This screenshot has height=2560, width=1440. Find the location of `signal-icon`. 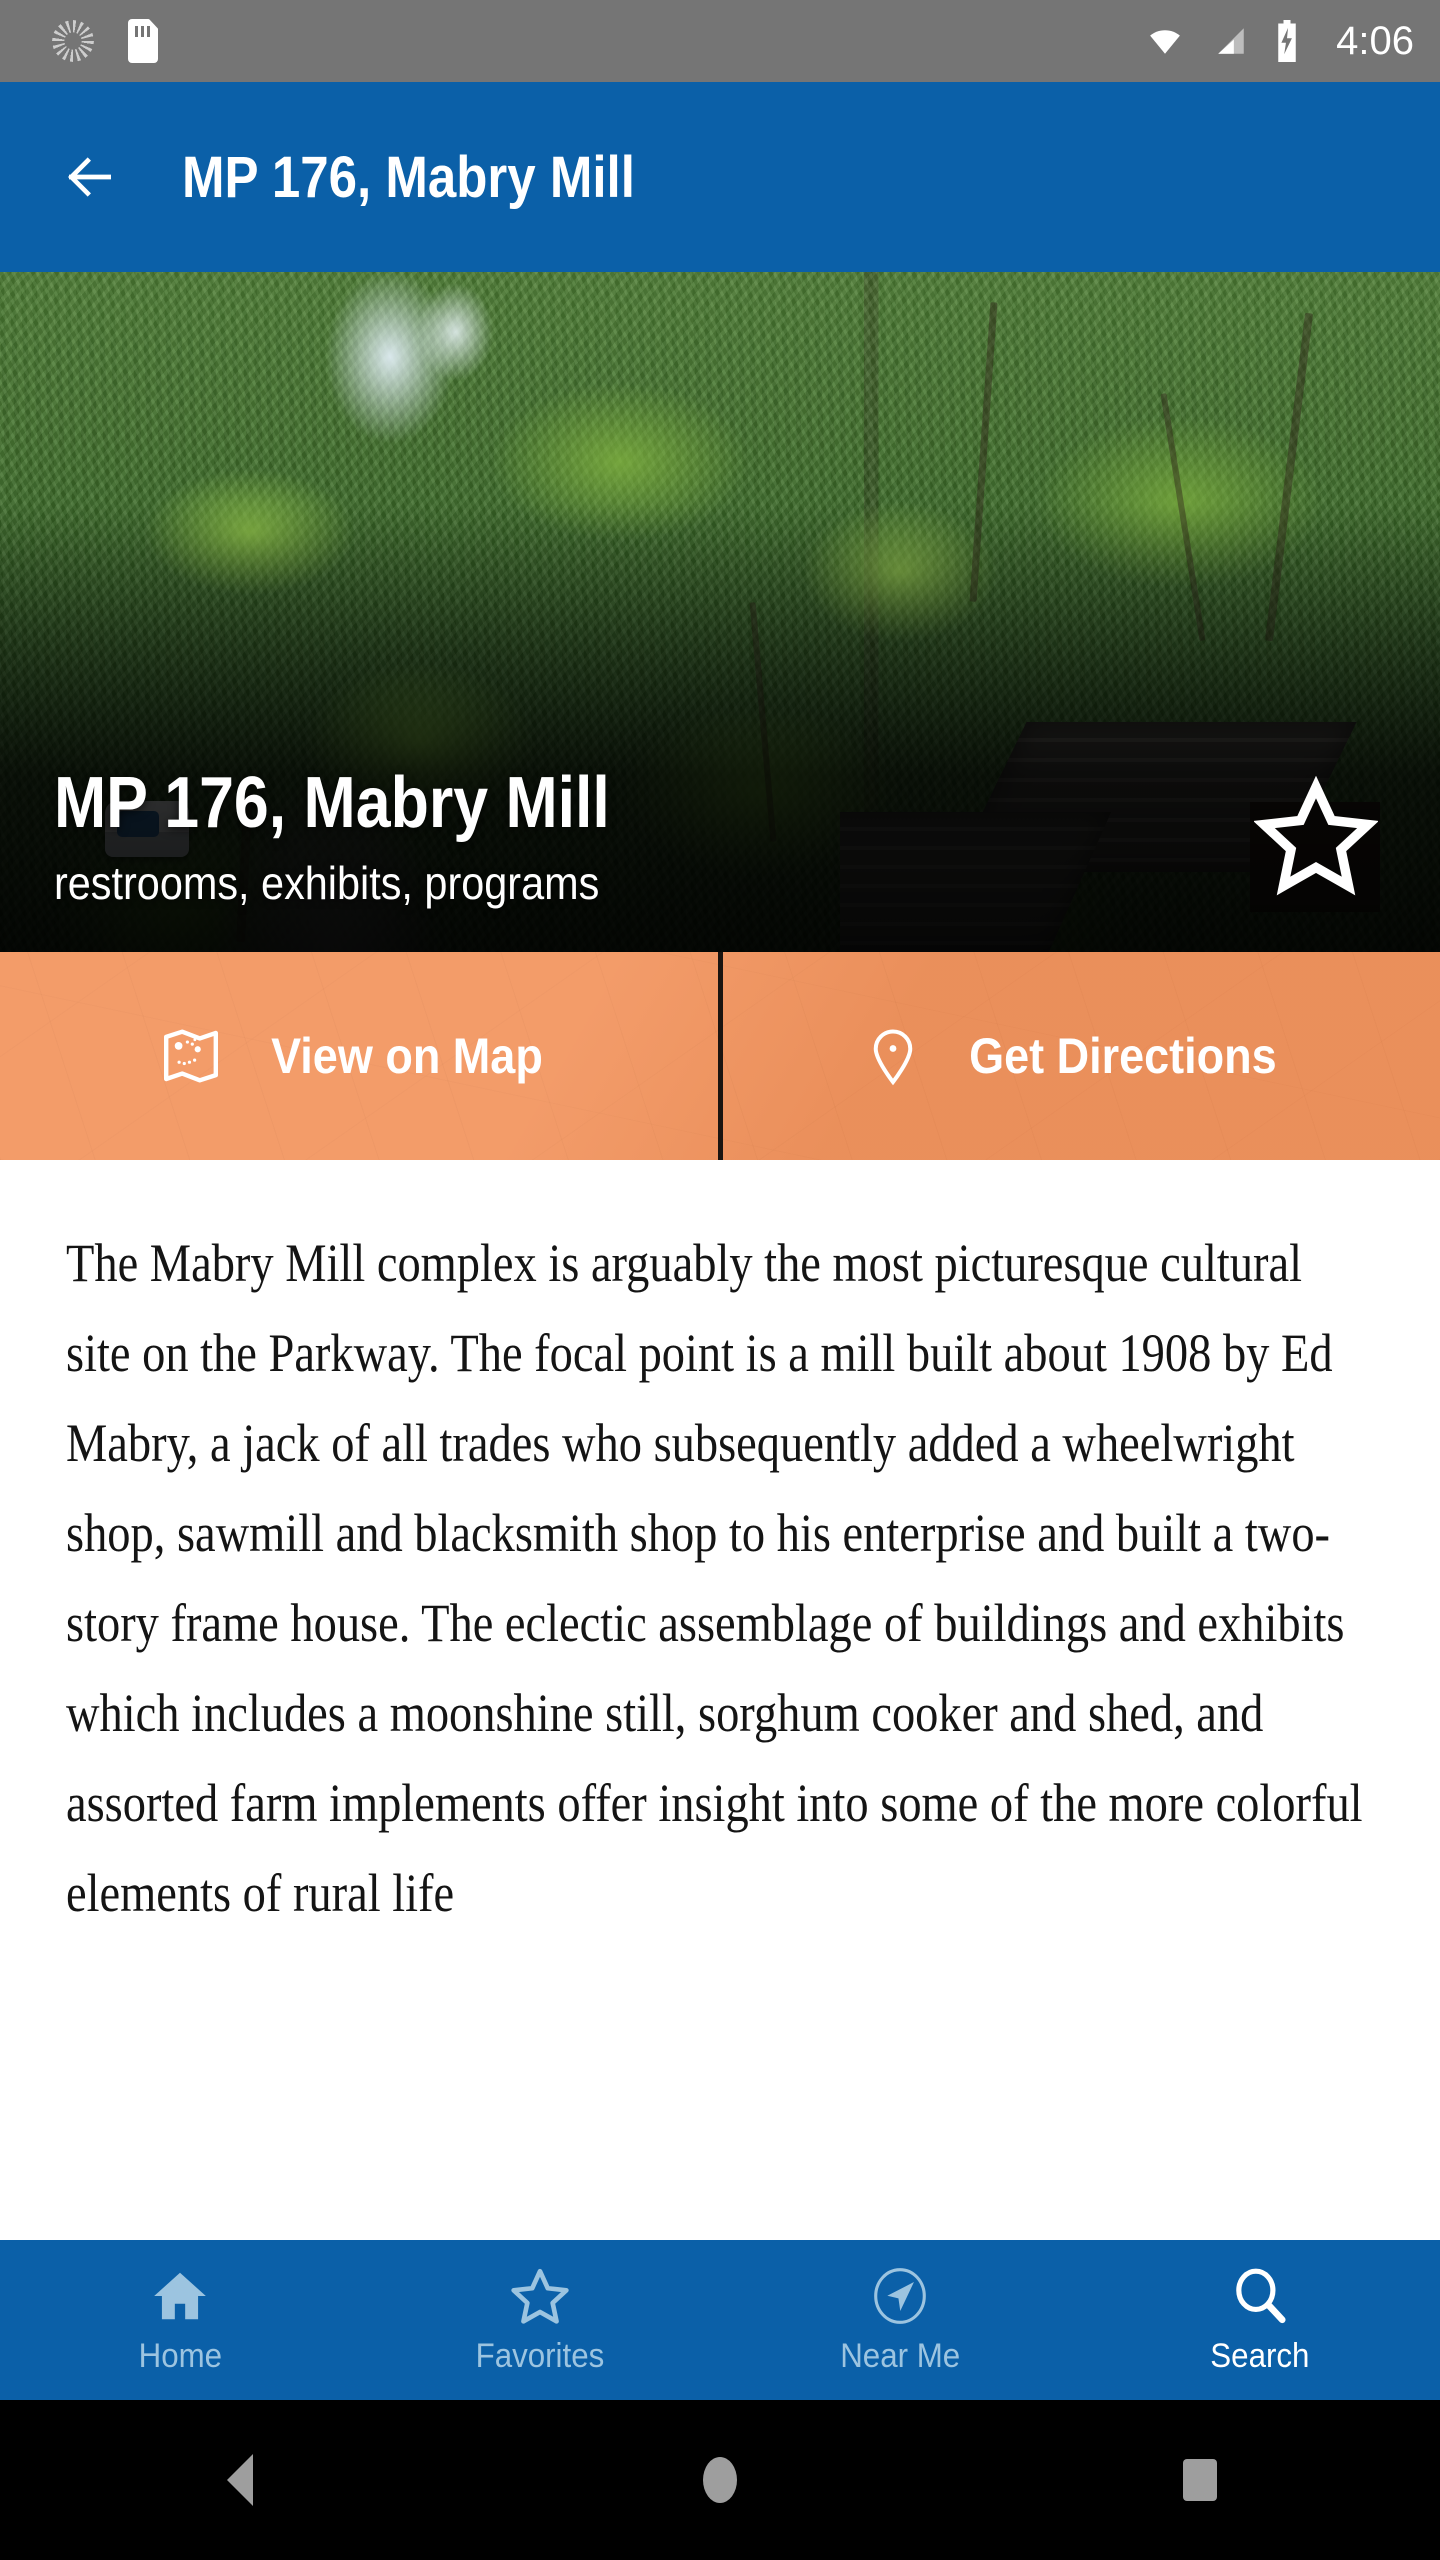

signal-icon is located at coordinates (1231, 41).